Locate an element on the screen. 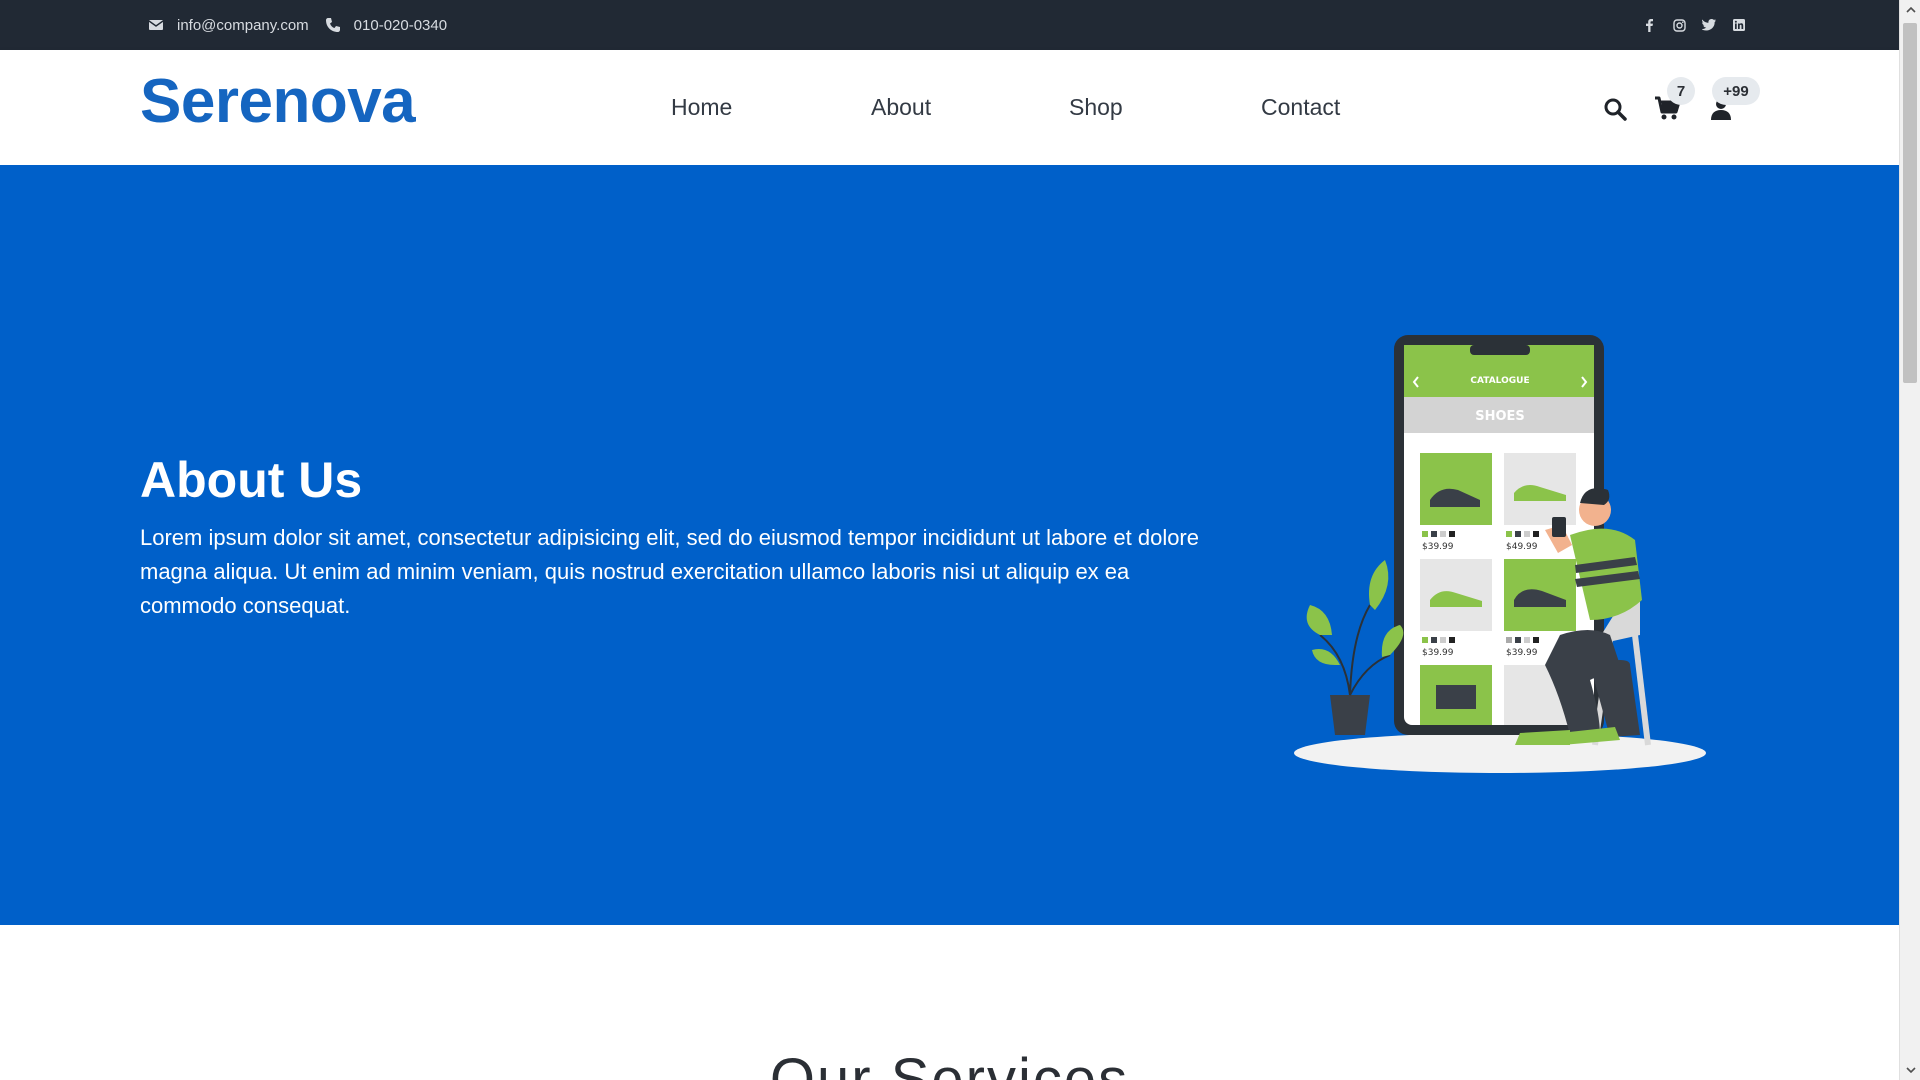 The image size is (1920, 1080). contact-info: info@company.com 010-020-0340 is located at coordinates (305, 25).